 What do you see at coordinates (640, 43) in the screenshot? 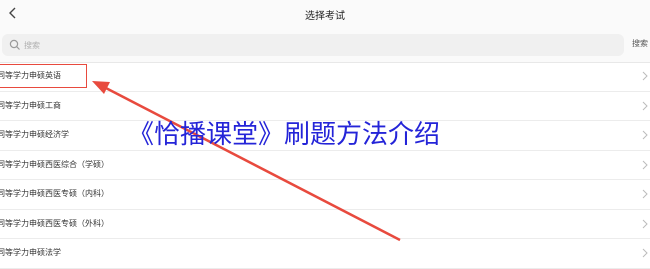
I see `search-button: 搜索` at bounding box center [640, 43].